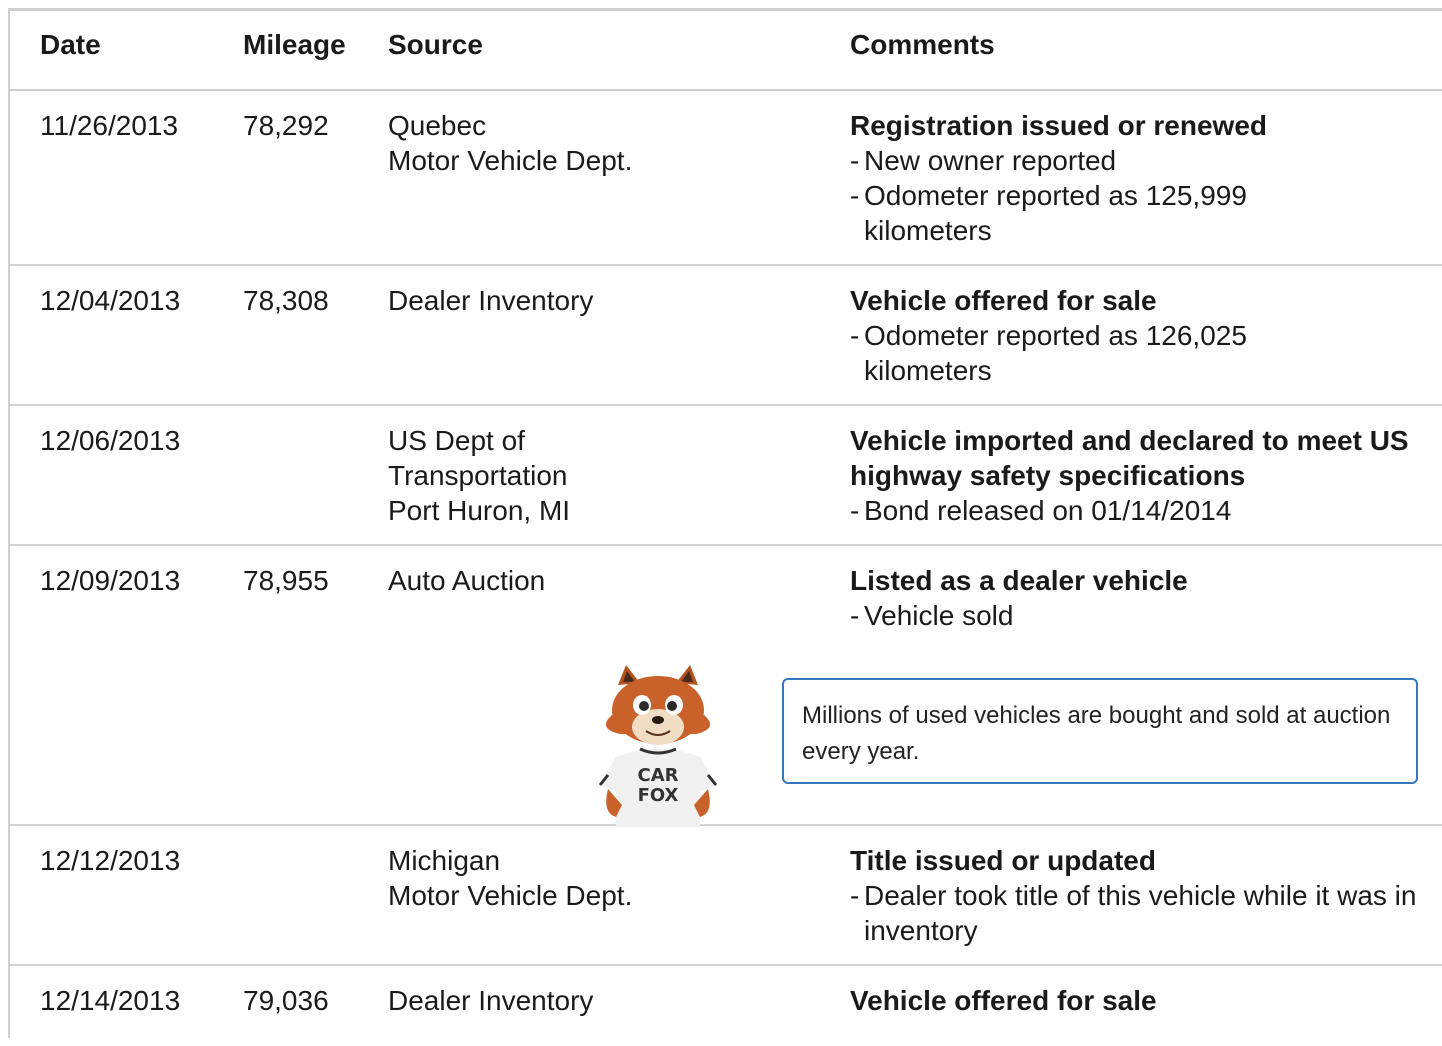  Describe the element at coordinates (478, 475) in the screenshot. I see `source-line: Transportation` at that location.